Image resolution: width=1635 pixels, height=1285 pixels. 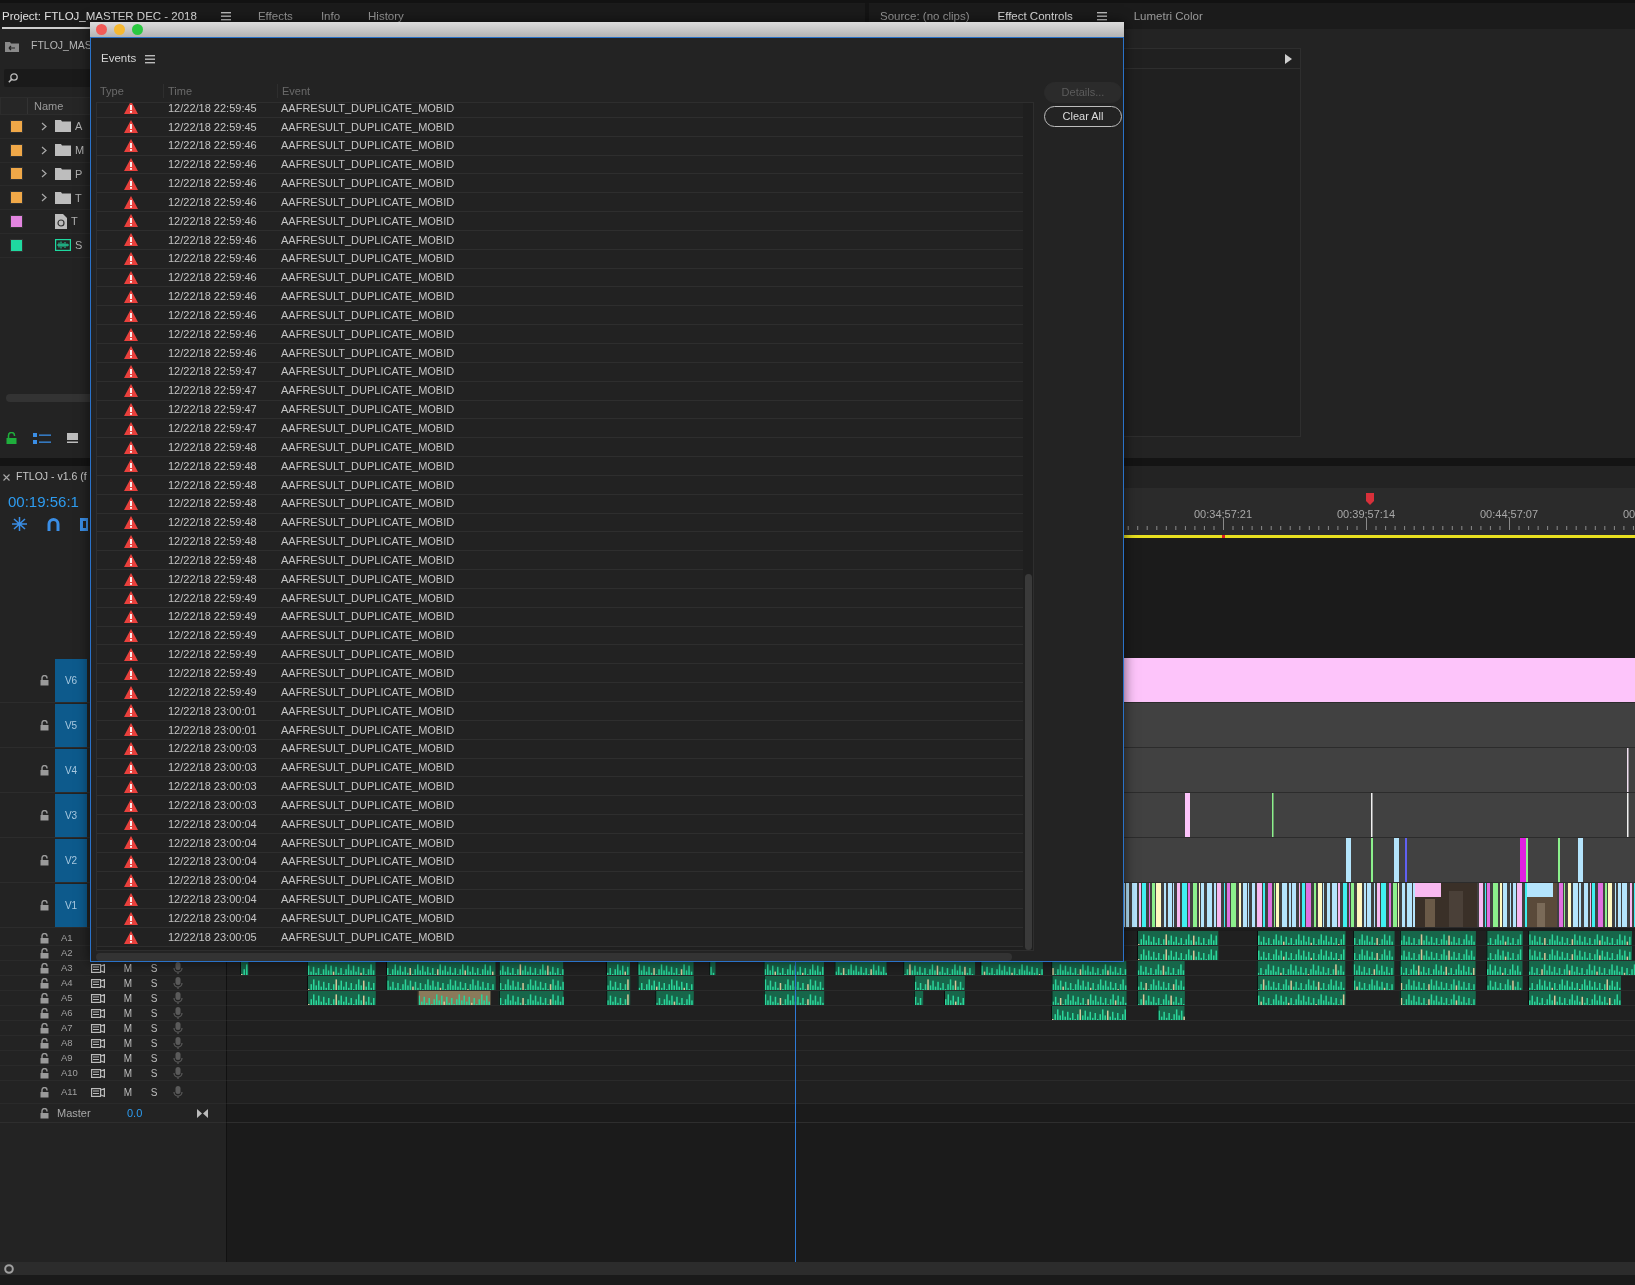 What do you see at coordinates (6, 477) in the screenshot?
I see `close-icon` at bounding box center [6, 477].